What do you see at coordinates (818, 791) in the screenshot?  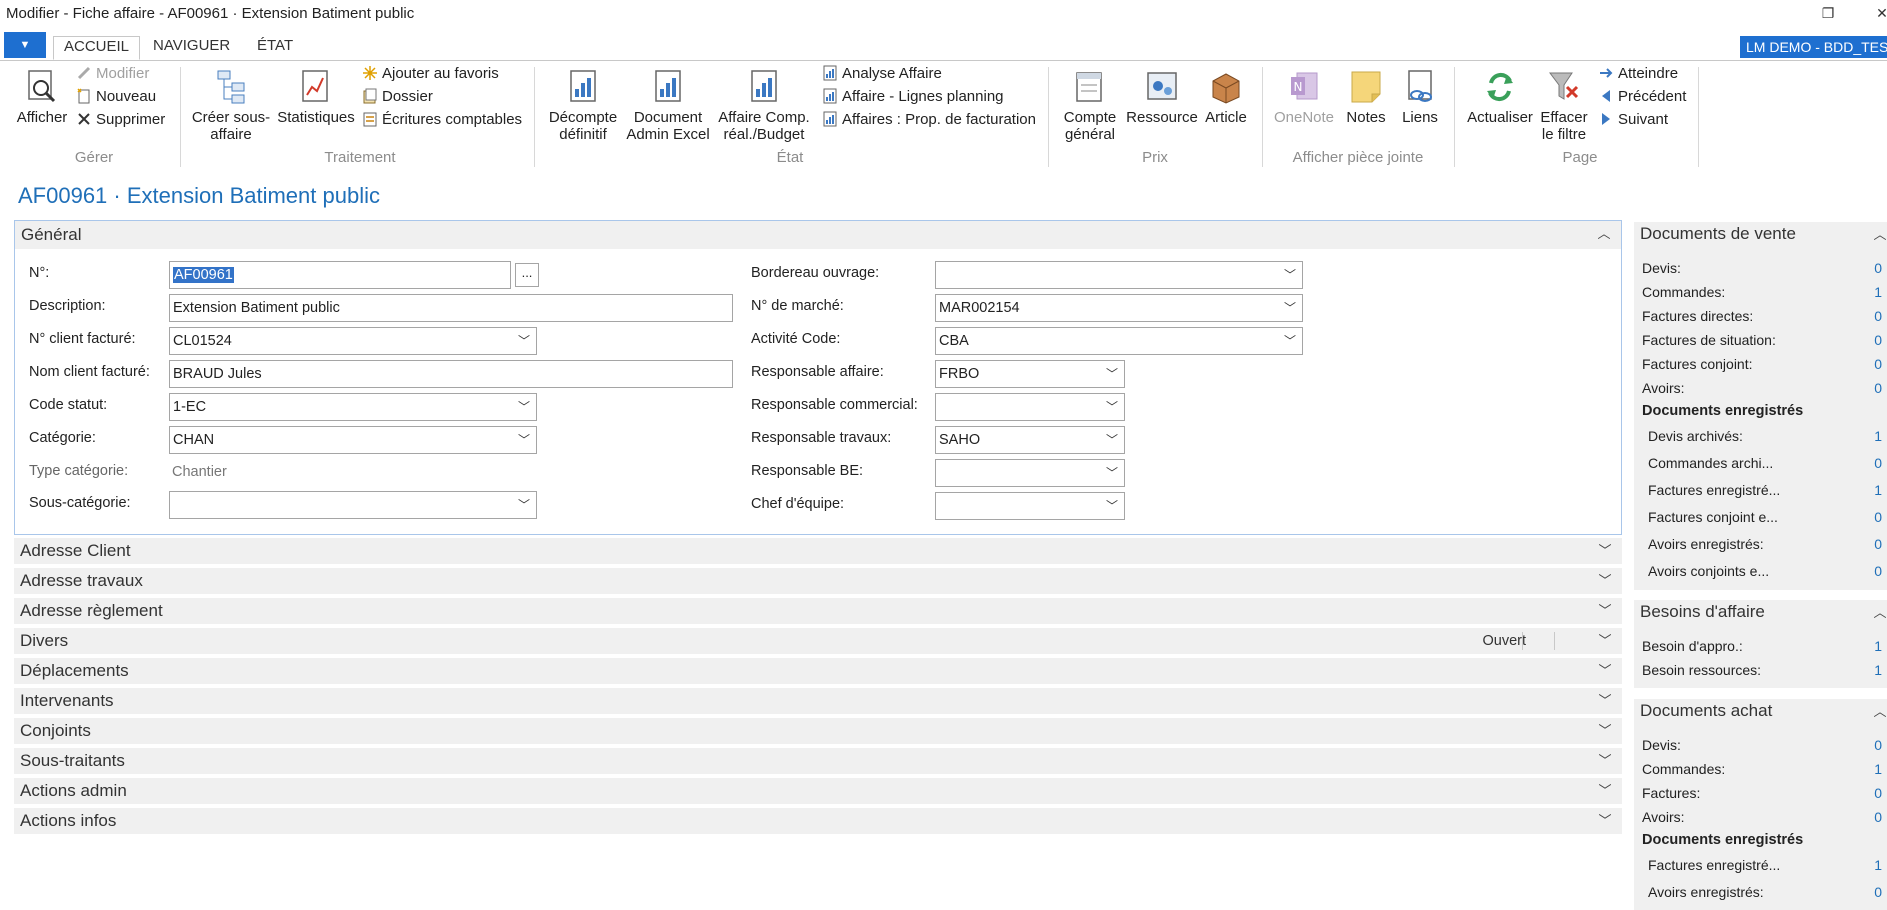 I see `fasttab-actions-admin: Actions admin ﹀` at bounding box center [818, 791].